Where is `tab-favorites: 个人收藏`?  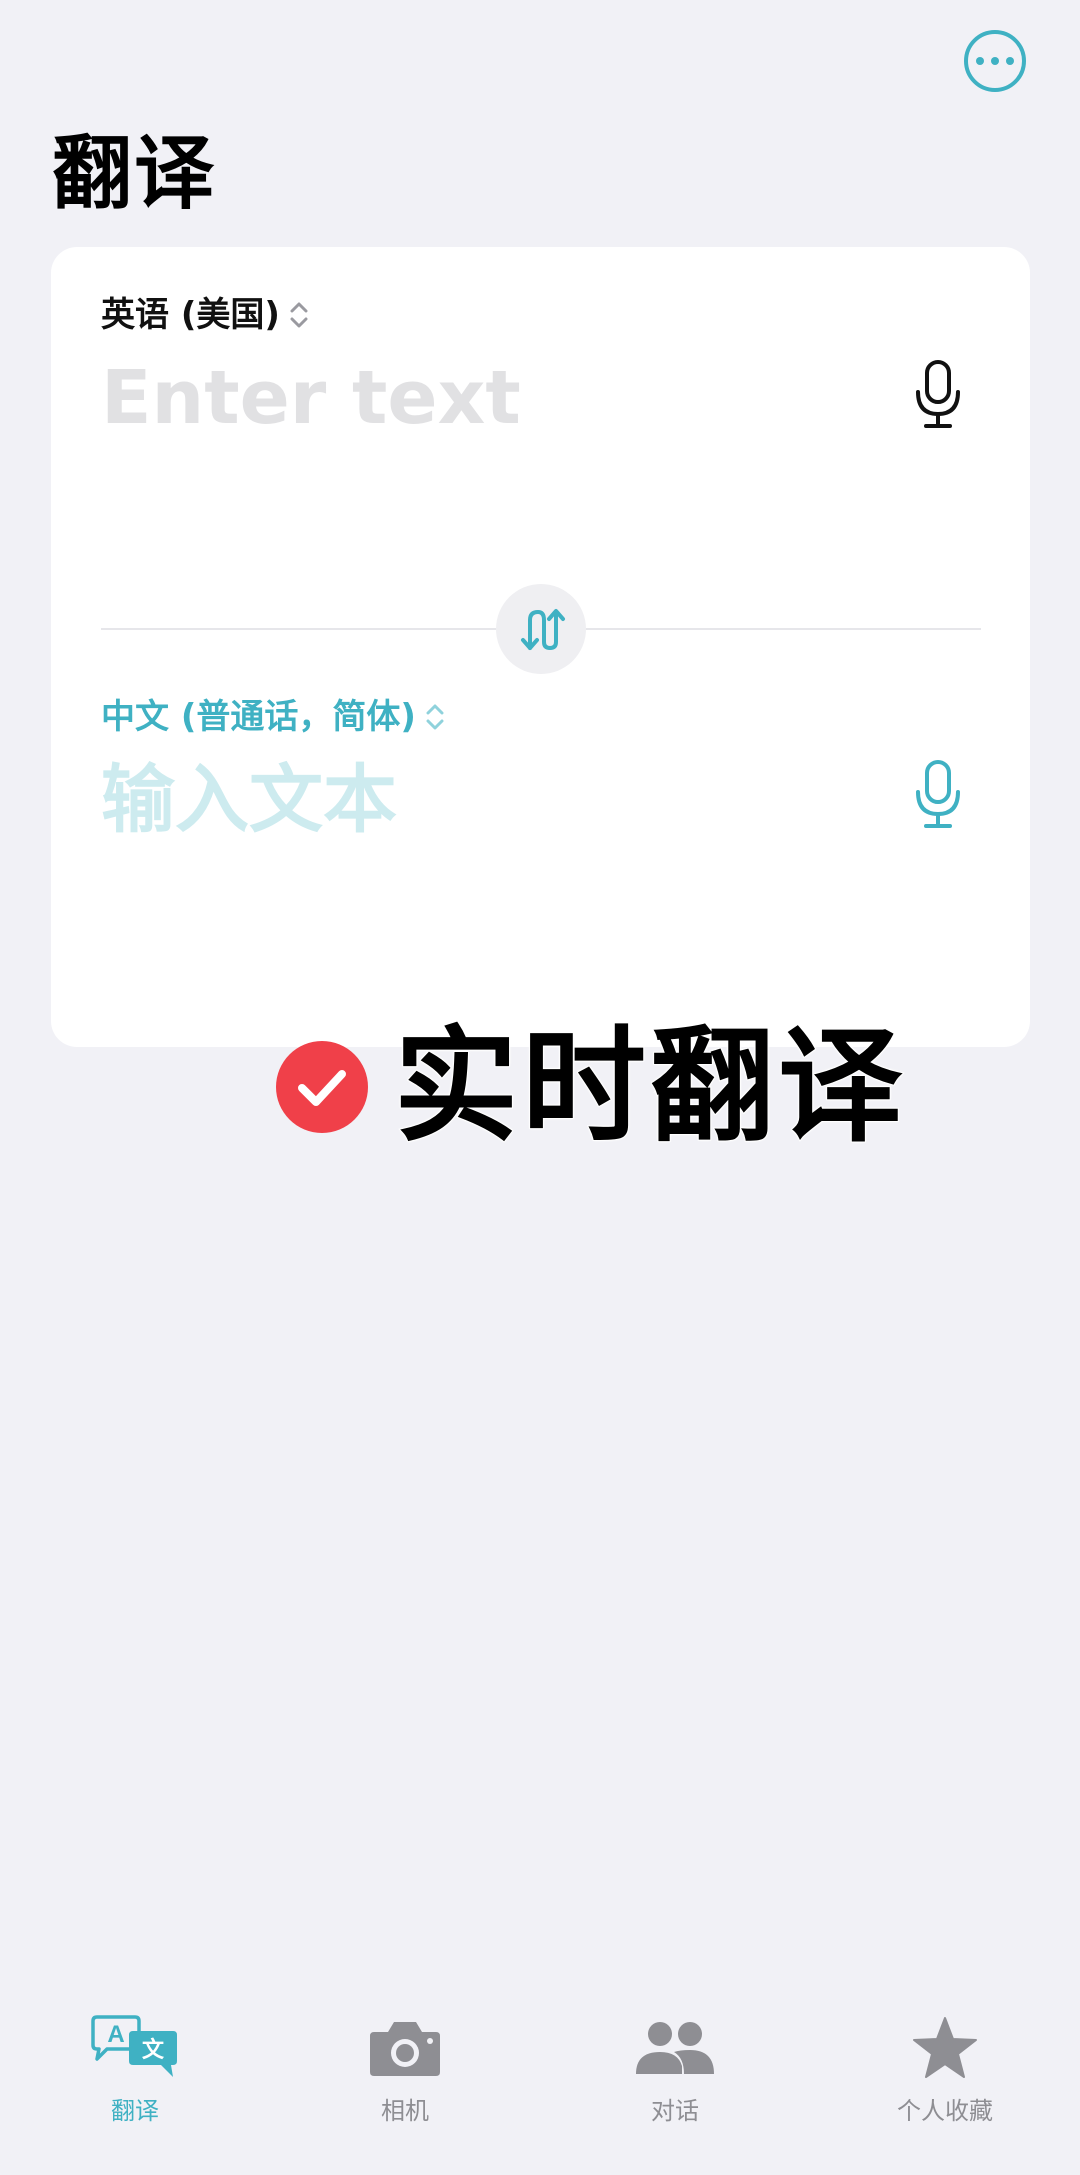 tab-favorites: 个人收藏 is located at coordinates (945, 2068).